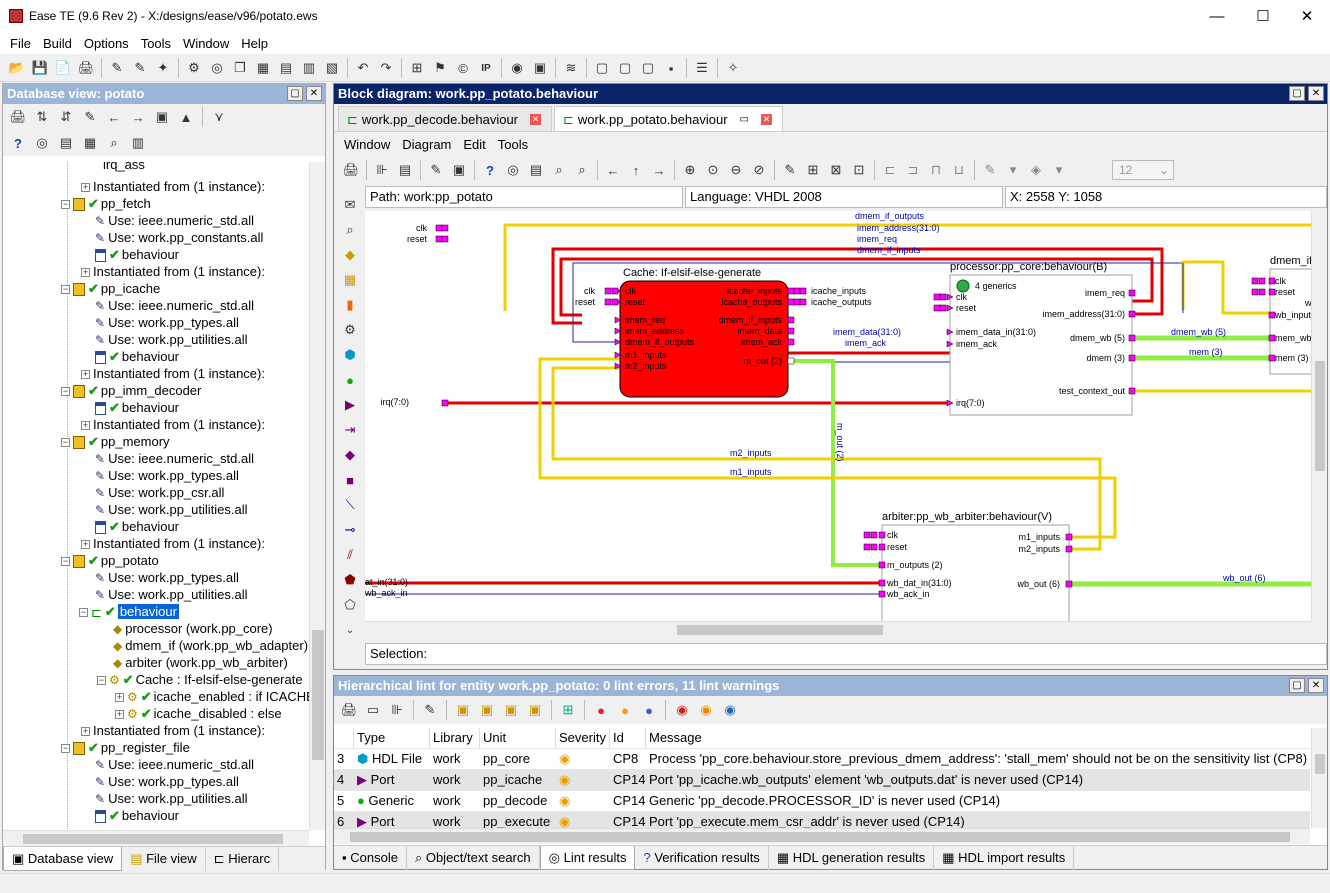  What do you see at coordinates (1263, 16) in the screenshot?
I see `maximize-button: ☐` at bounding box center [1263, 16].